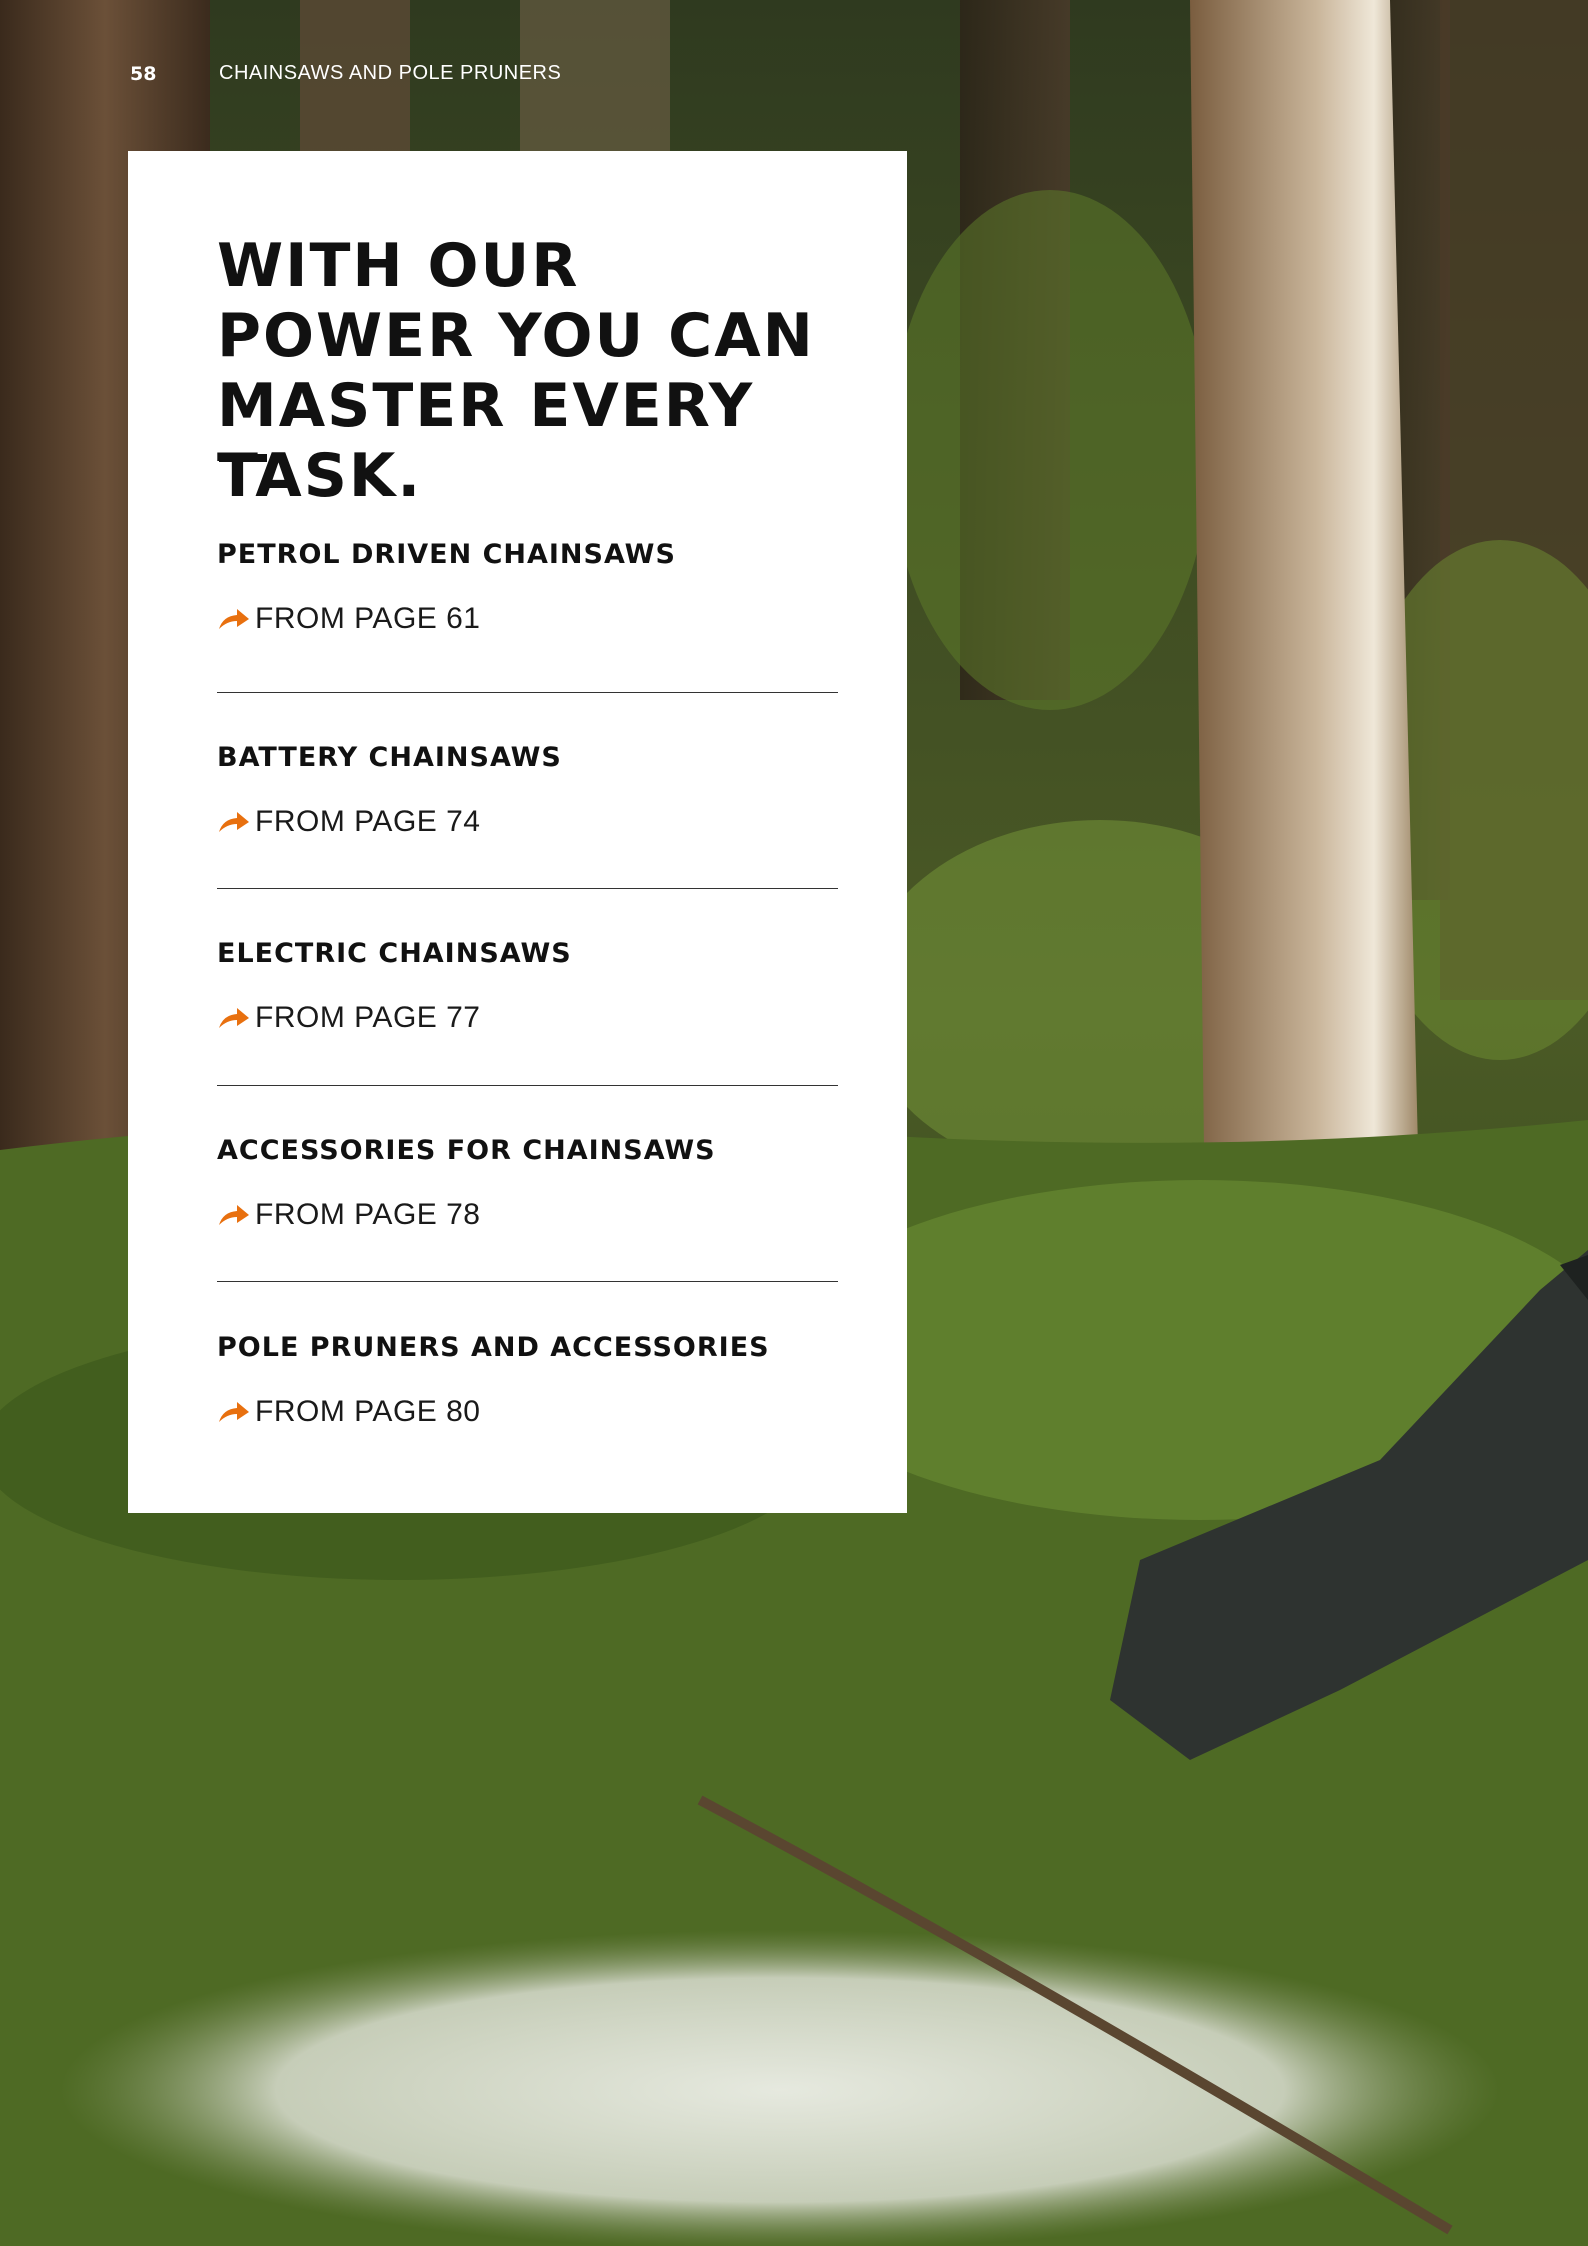  What do you see at coordinates (527, 587) in the screenshot?
I see `category-petrol-chainsaws: PETROL DRIVEN CHAINSAWS FROM PAGE 61` at bounding box center [527, 587].